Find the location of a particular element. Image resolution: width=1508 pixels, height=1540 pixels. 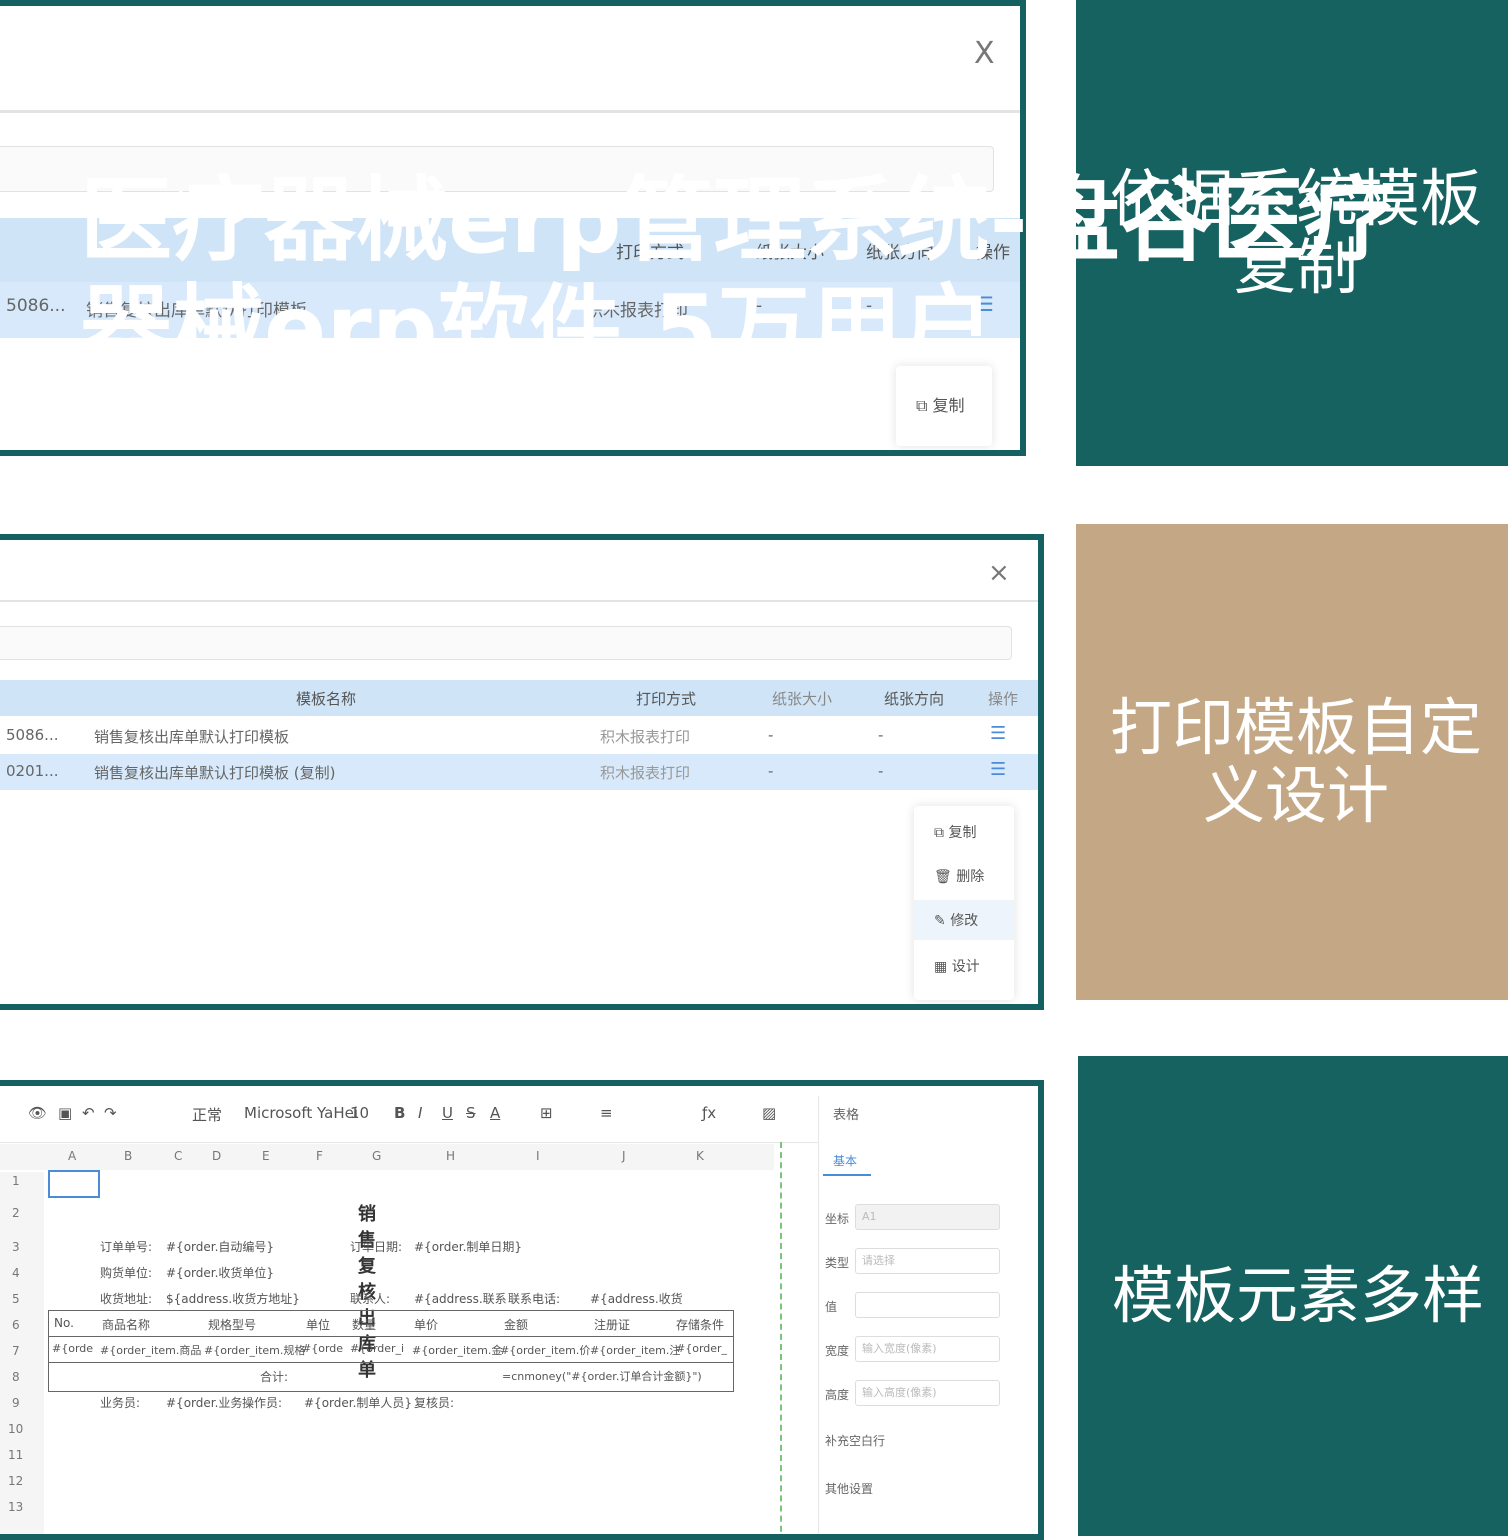

td: #{order_i is located at coordinates (377, 1348).